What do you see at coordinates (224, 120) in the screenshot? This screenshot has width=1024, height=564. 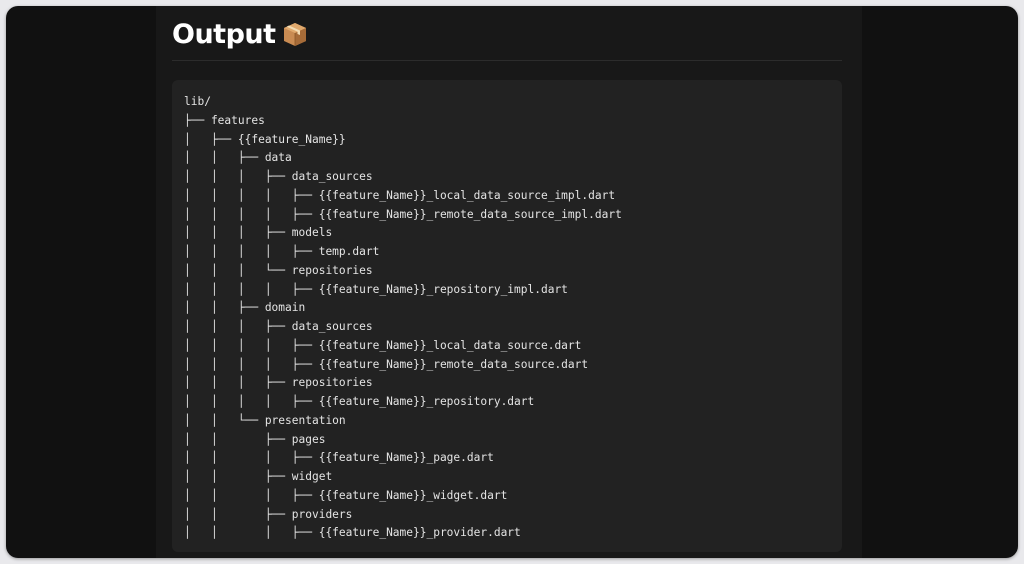 I see `code-line: ├── features` at bounding box center [224, 120].